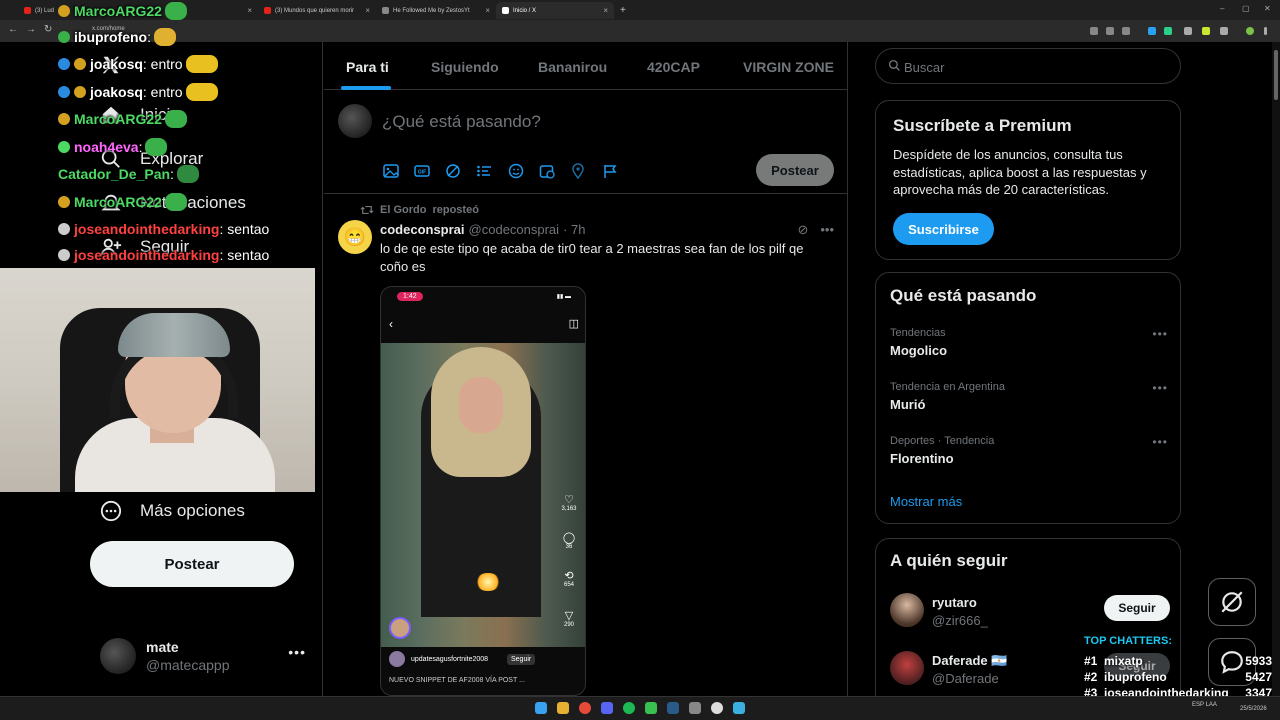  I want to click on author-handle: @codeconsprai, so click(514, 229).